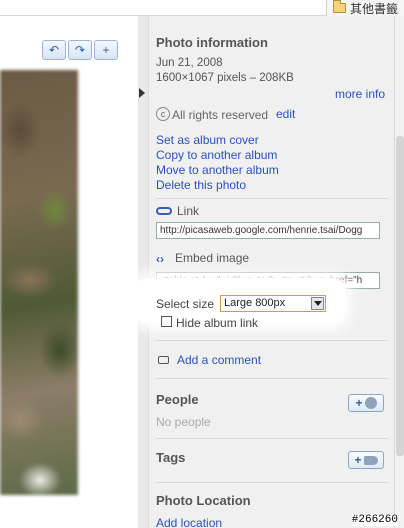 The image size is (404, 528). Describe the element at coordinates (370, 460) in the screenshot. I see `tag-icon` at that location.